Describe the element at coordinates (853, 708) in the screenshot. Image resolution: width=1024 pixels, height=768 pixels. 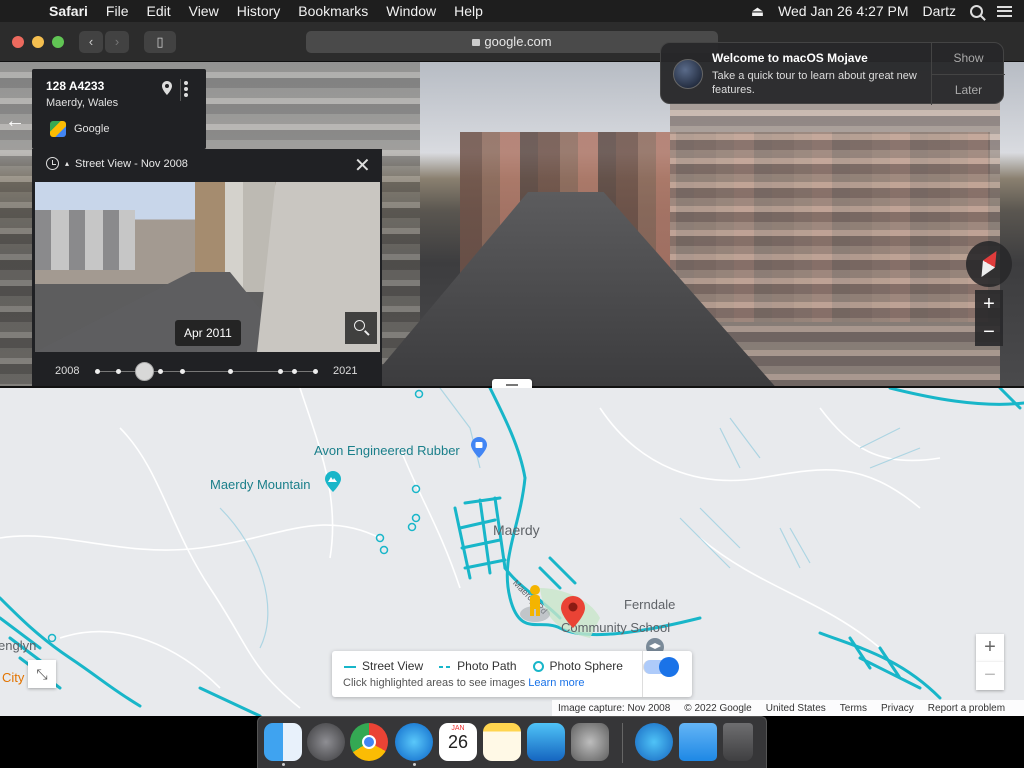
I see `terms-link: Terms` at that location.